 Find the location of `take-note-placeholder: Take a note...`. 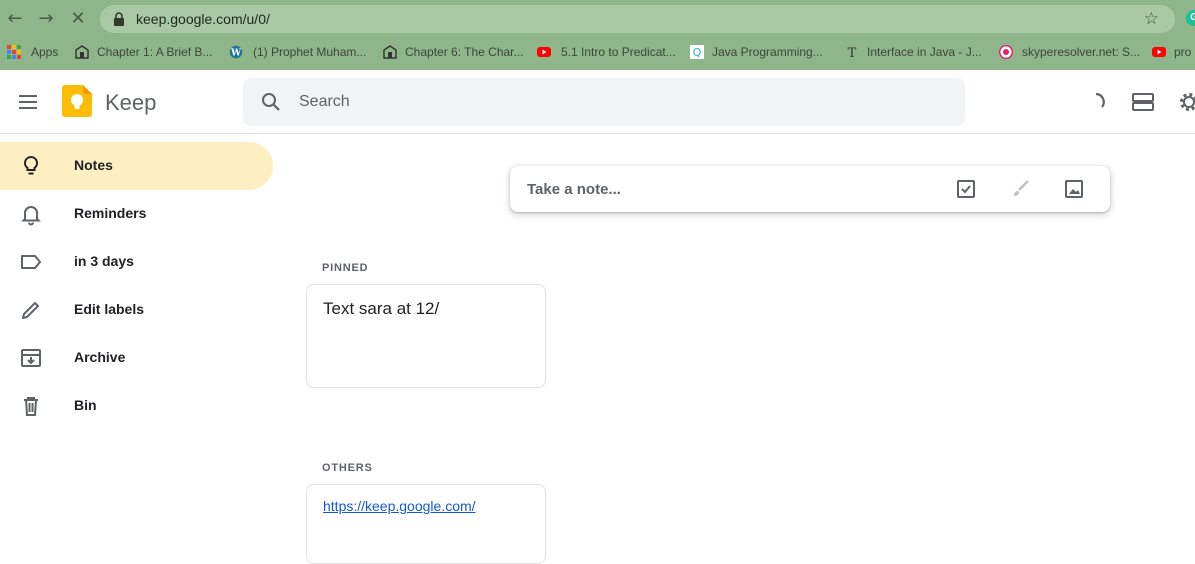

take-note-placeholder: Take a note... is located at coordinates (574, 189).